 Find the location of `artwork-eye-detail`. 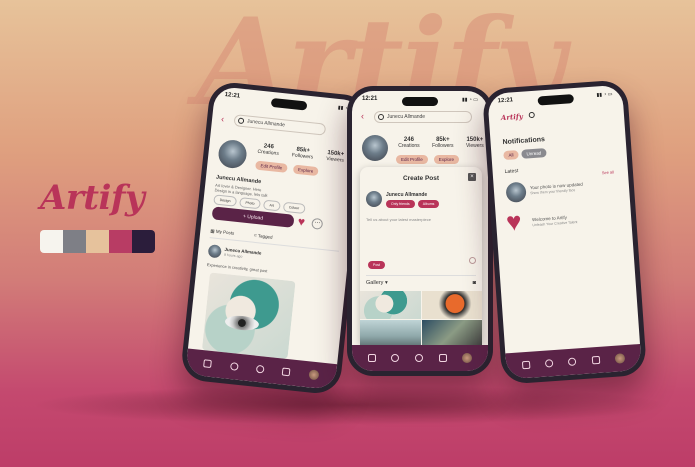

artwork-eye-detail is located at coordinates (242, 323).